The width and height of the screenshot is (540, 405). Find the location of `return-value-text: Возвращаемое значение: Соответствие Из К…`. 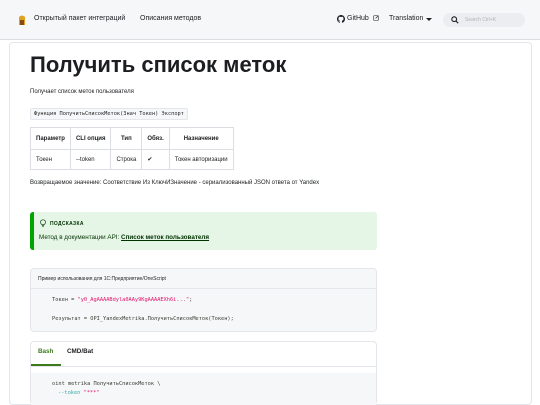

return-value-text: Возвращаемое значение: Соответствие Из К… is located at coordinates (175, 183).